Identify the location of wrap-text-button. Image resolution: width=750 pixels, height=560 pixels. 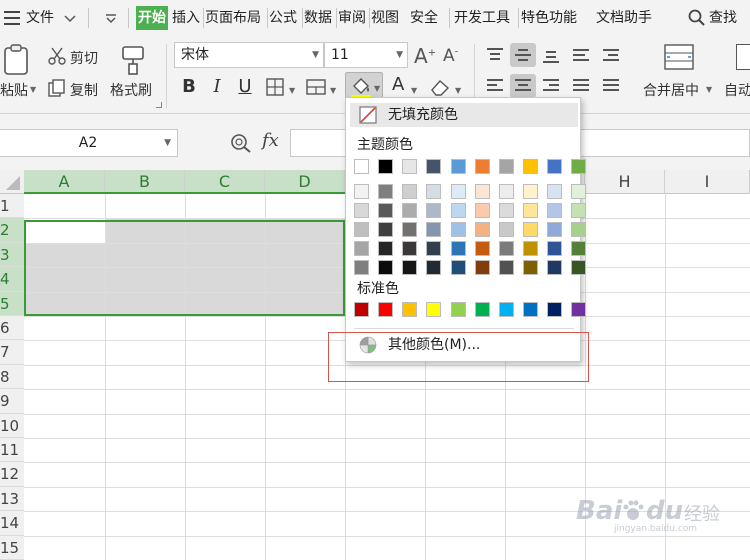
(581, 55).